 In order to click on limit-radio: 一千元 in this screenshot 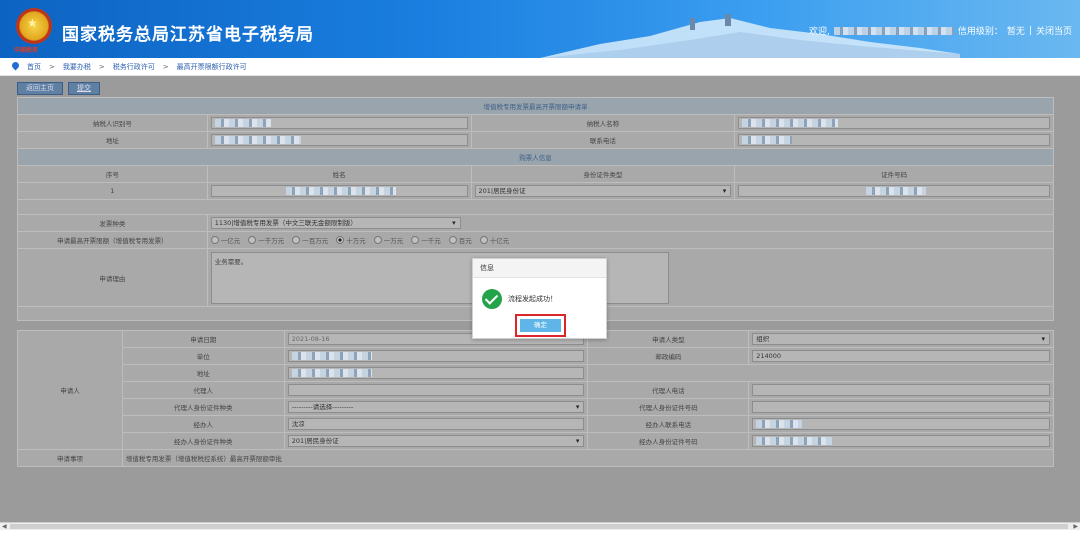, I will do `click(426, 240)`.